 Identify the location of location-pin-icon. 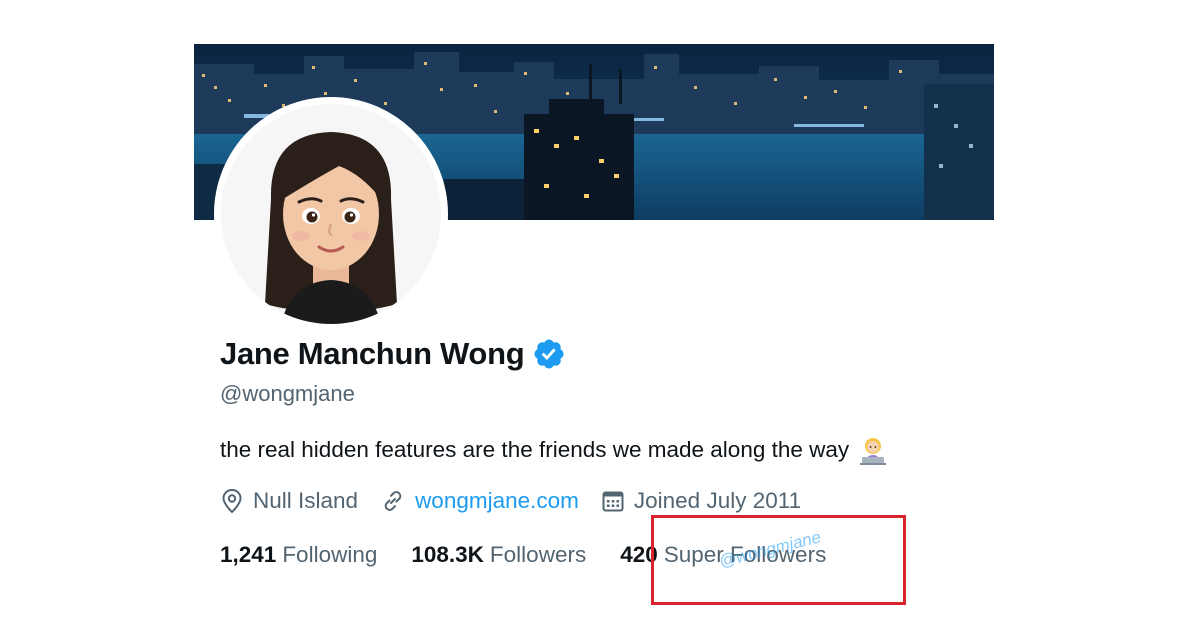
(232, 501).